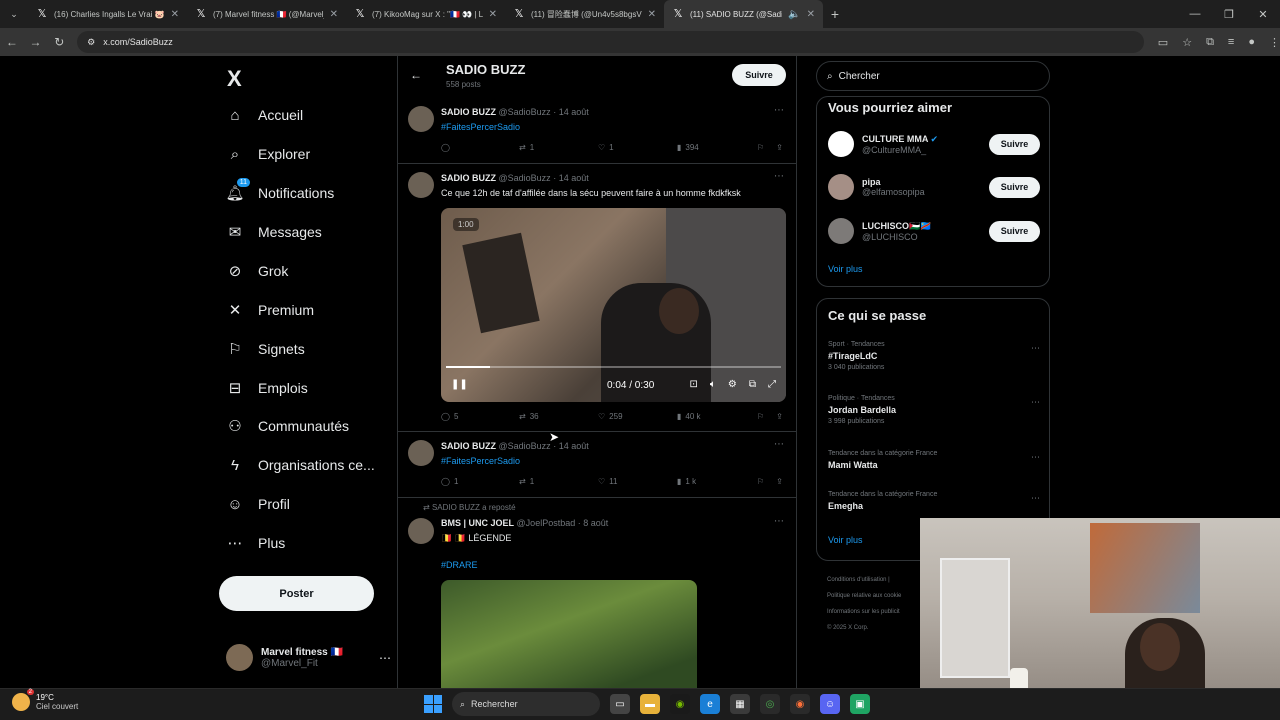 The height and width of the screenshot is (720, 1280). What do you see at coordinates (308, 657) in the screenshot?
I see `account-switcher: Marvel fitness 🇫🇷 @Marvel_Fit ⋯` at bounding box center [308, 657].